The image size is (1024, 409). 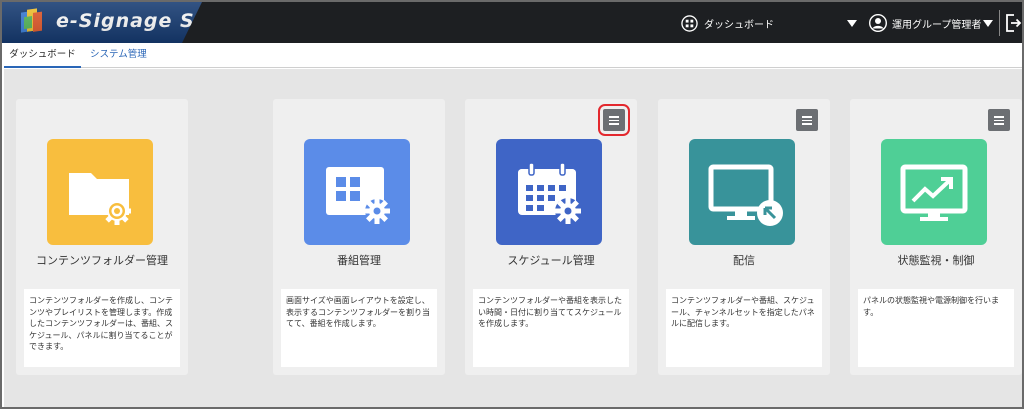 I want to click on tab-dashboard: ダッシュボード, so click(x=42, y=55).